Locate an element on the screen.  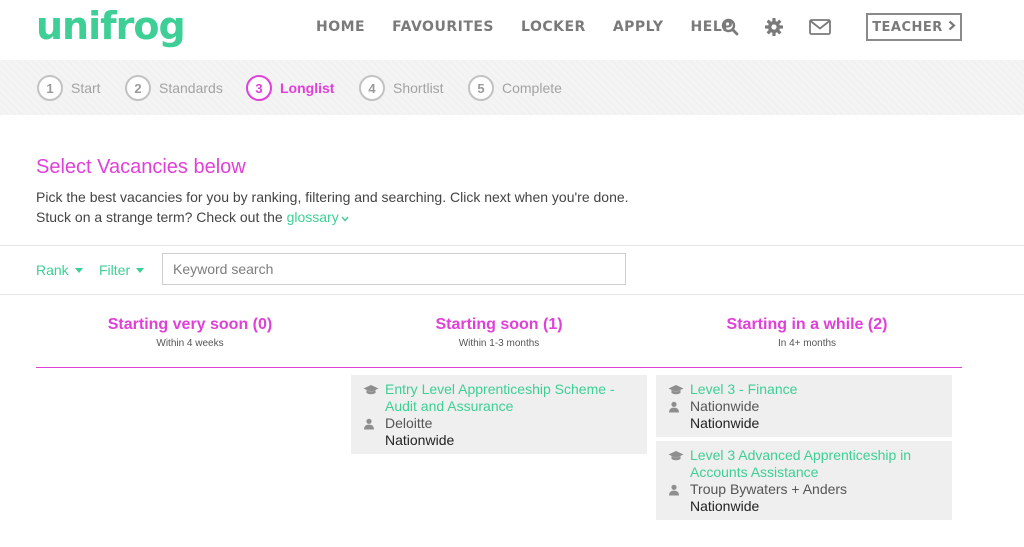
step-label: Longlist is located at coordinates (307, 88).